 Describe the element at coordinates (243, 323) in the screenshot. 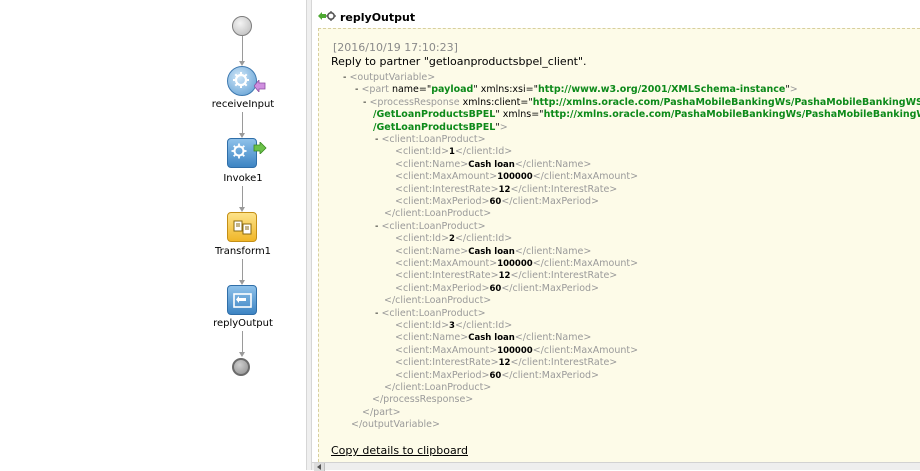

I see `activity-label-replyoutput: replyOutput` at that location.